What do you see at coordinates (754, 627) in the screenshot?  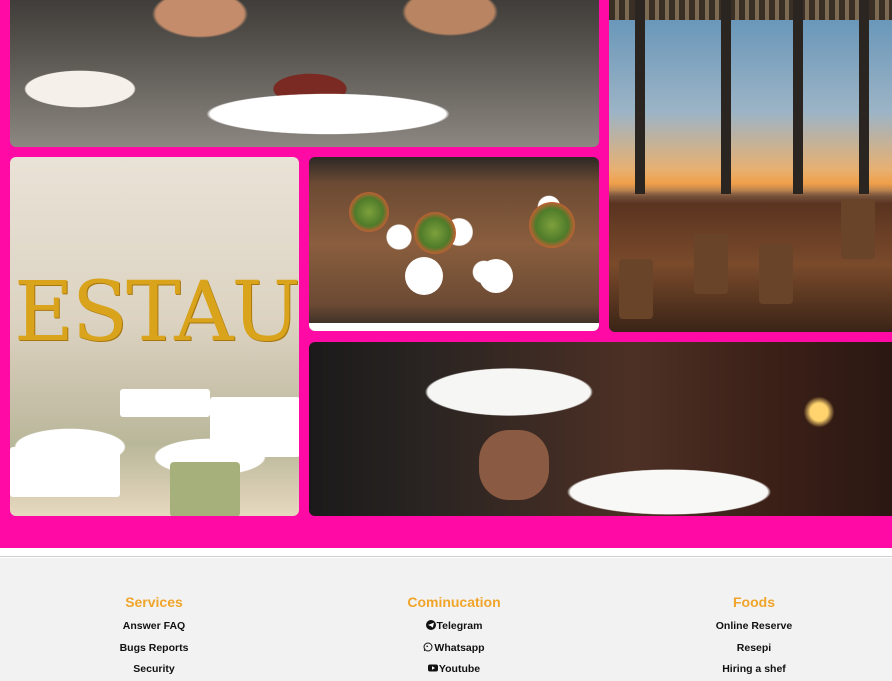 I see `footer-link-online-reserve: Online Reserve` at bounding box center [754, 627].